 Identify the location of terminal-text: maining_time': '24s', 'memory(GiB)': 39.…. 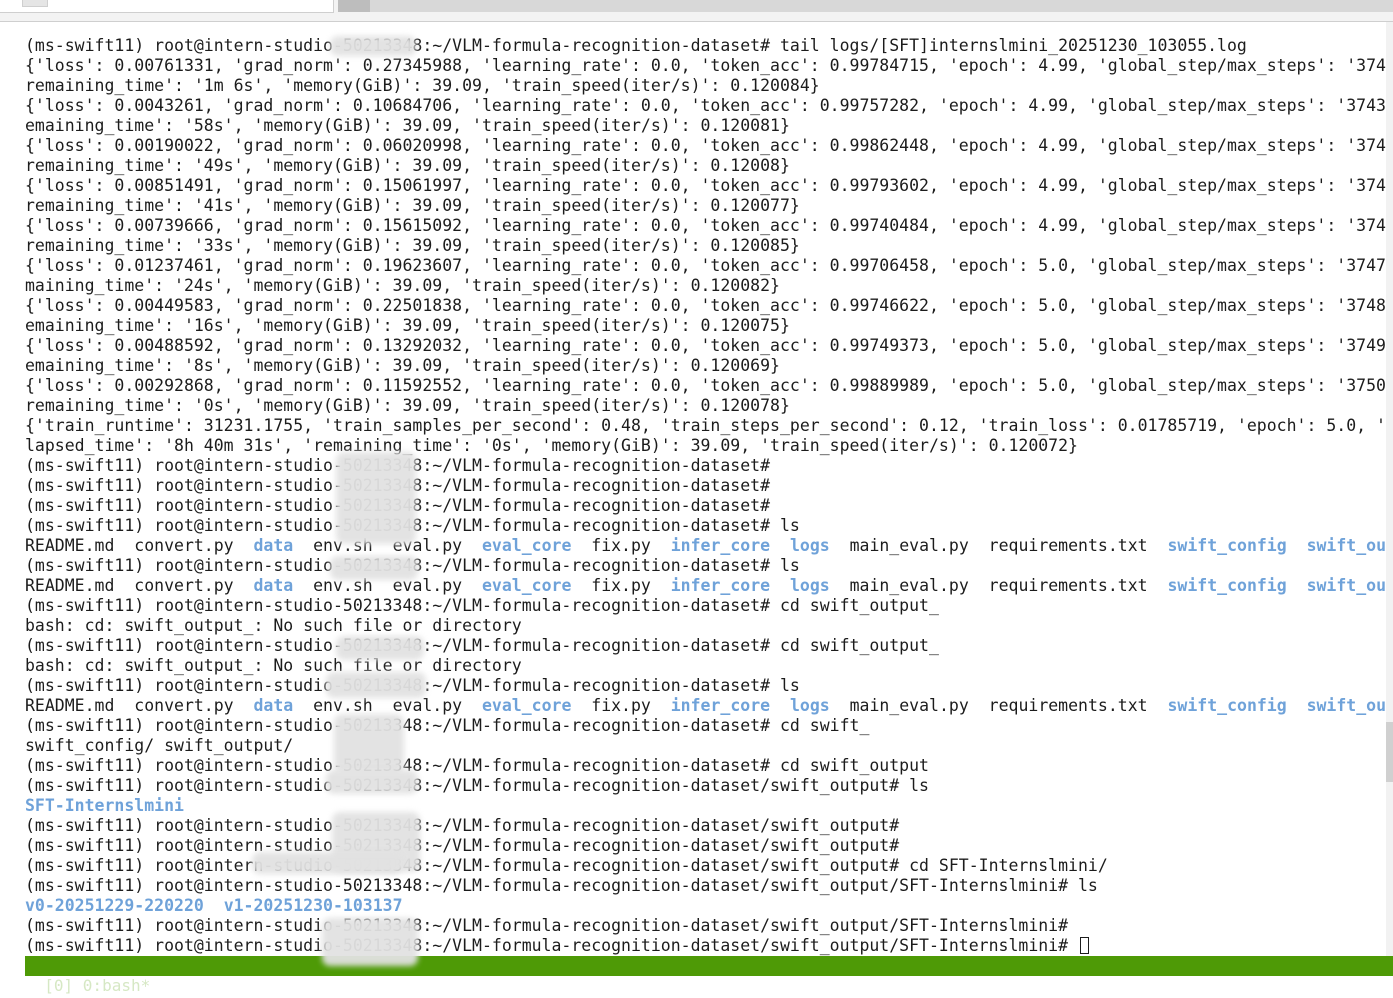
(402, 285).